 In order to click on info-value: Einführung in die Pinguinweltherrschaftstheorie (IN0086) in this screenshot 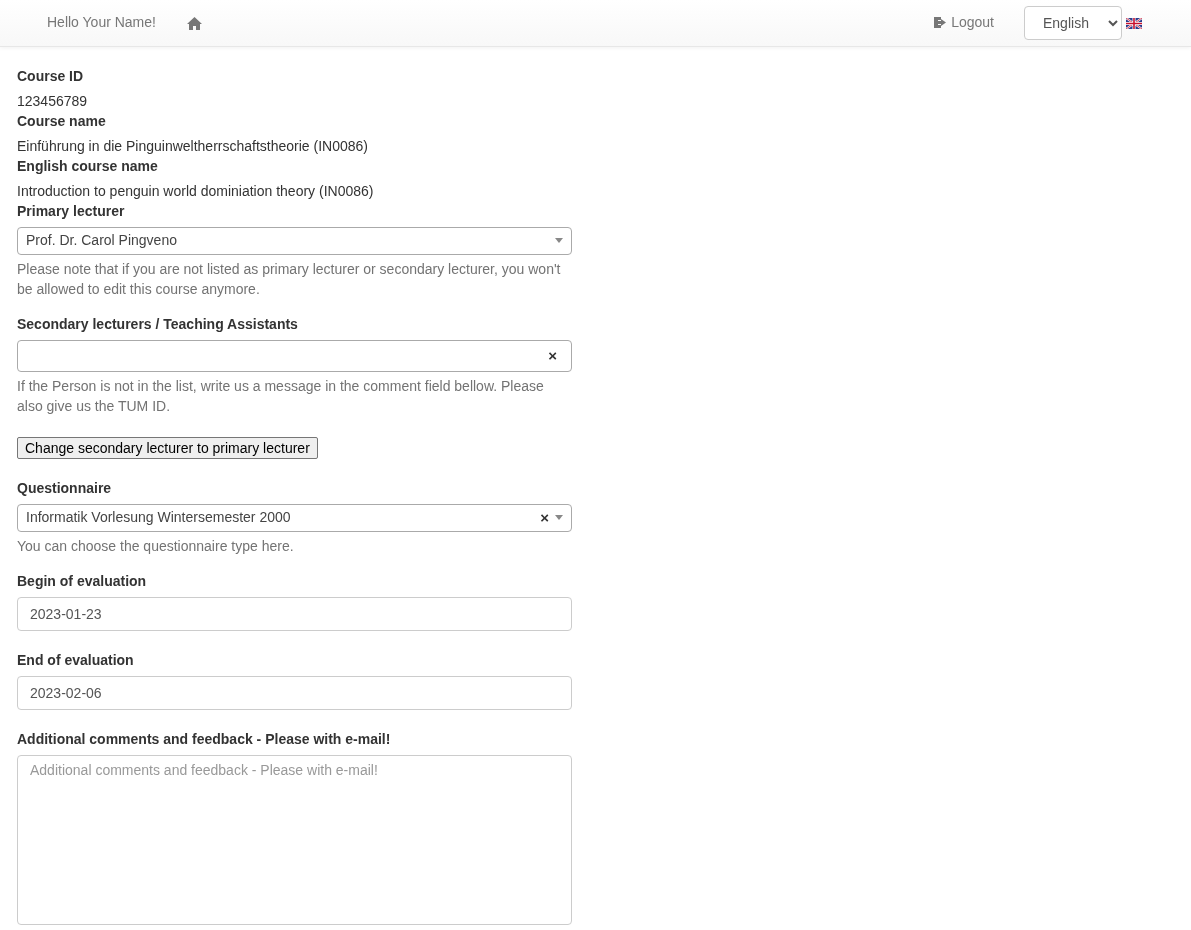, I will do `click(193, 146)`.